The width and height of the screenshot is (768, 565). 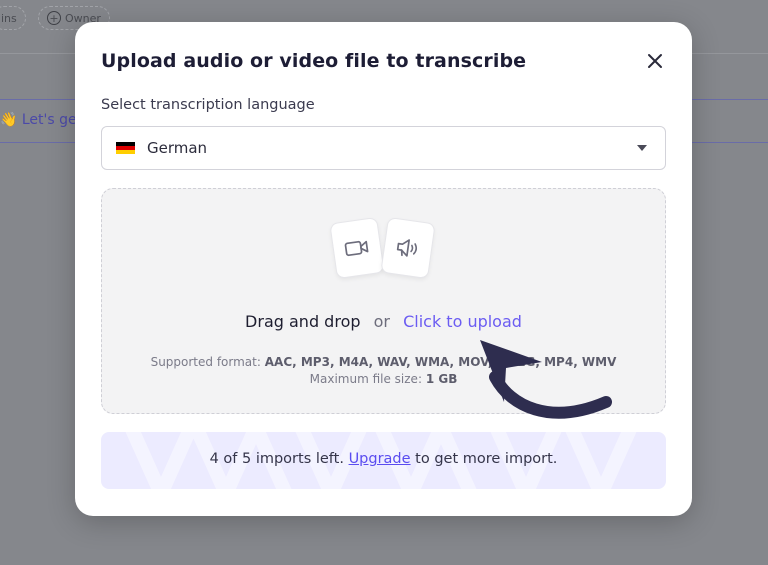 I want to click on bg-chip-label: ins, so click(x=9, y=18).